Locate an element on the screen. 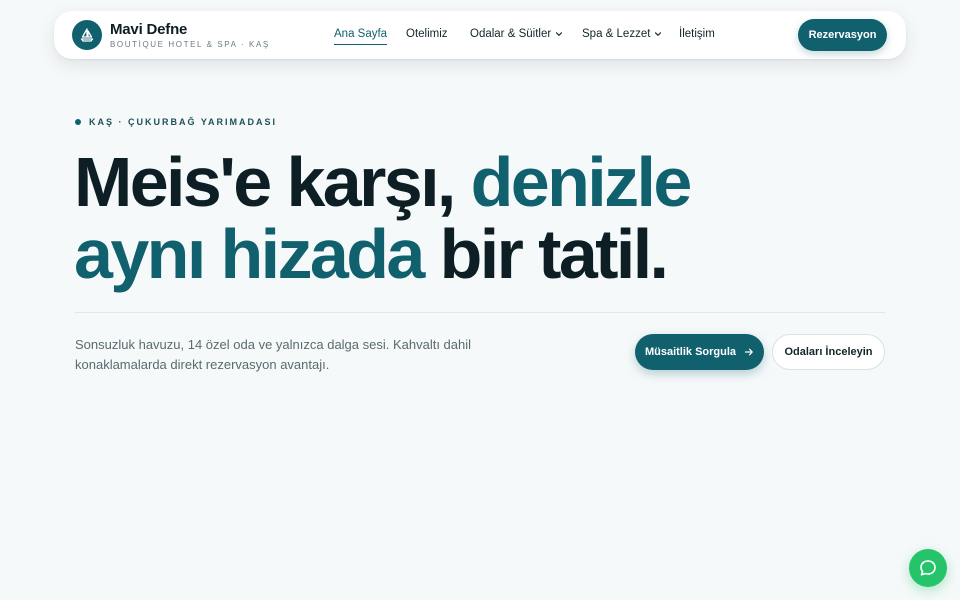 The image size is (960, 600). chat-button is located at coordinates (928, 568).